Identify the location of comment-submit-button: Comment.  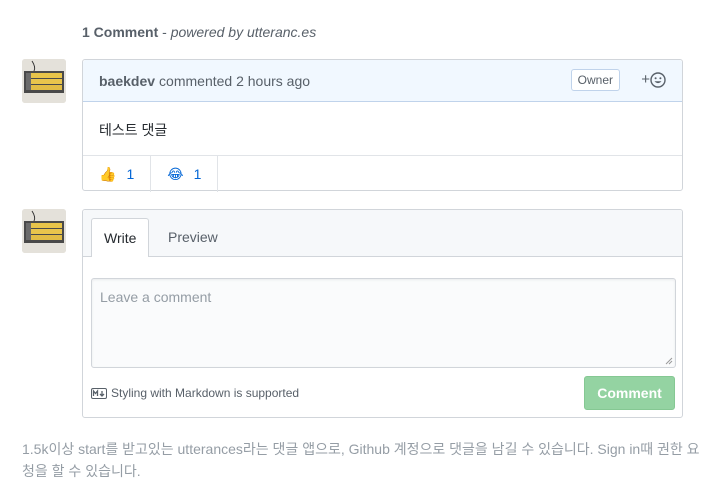
(629, 393).